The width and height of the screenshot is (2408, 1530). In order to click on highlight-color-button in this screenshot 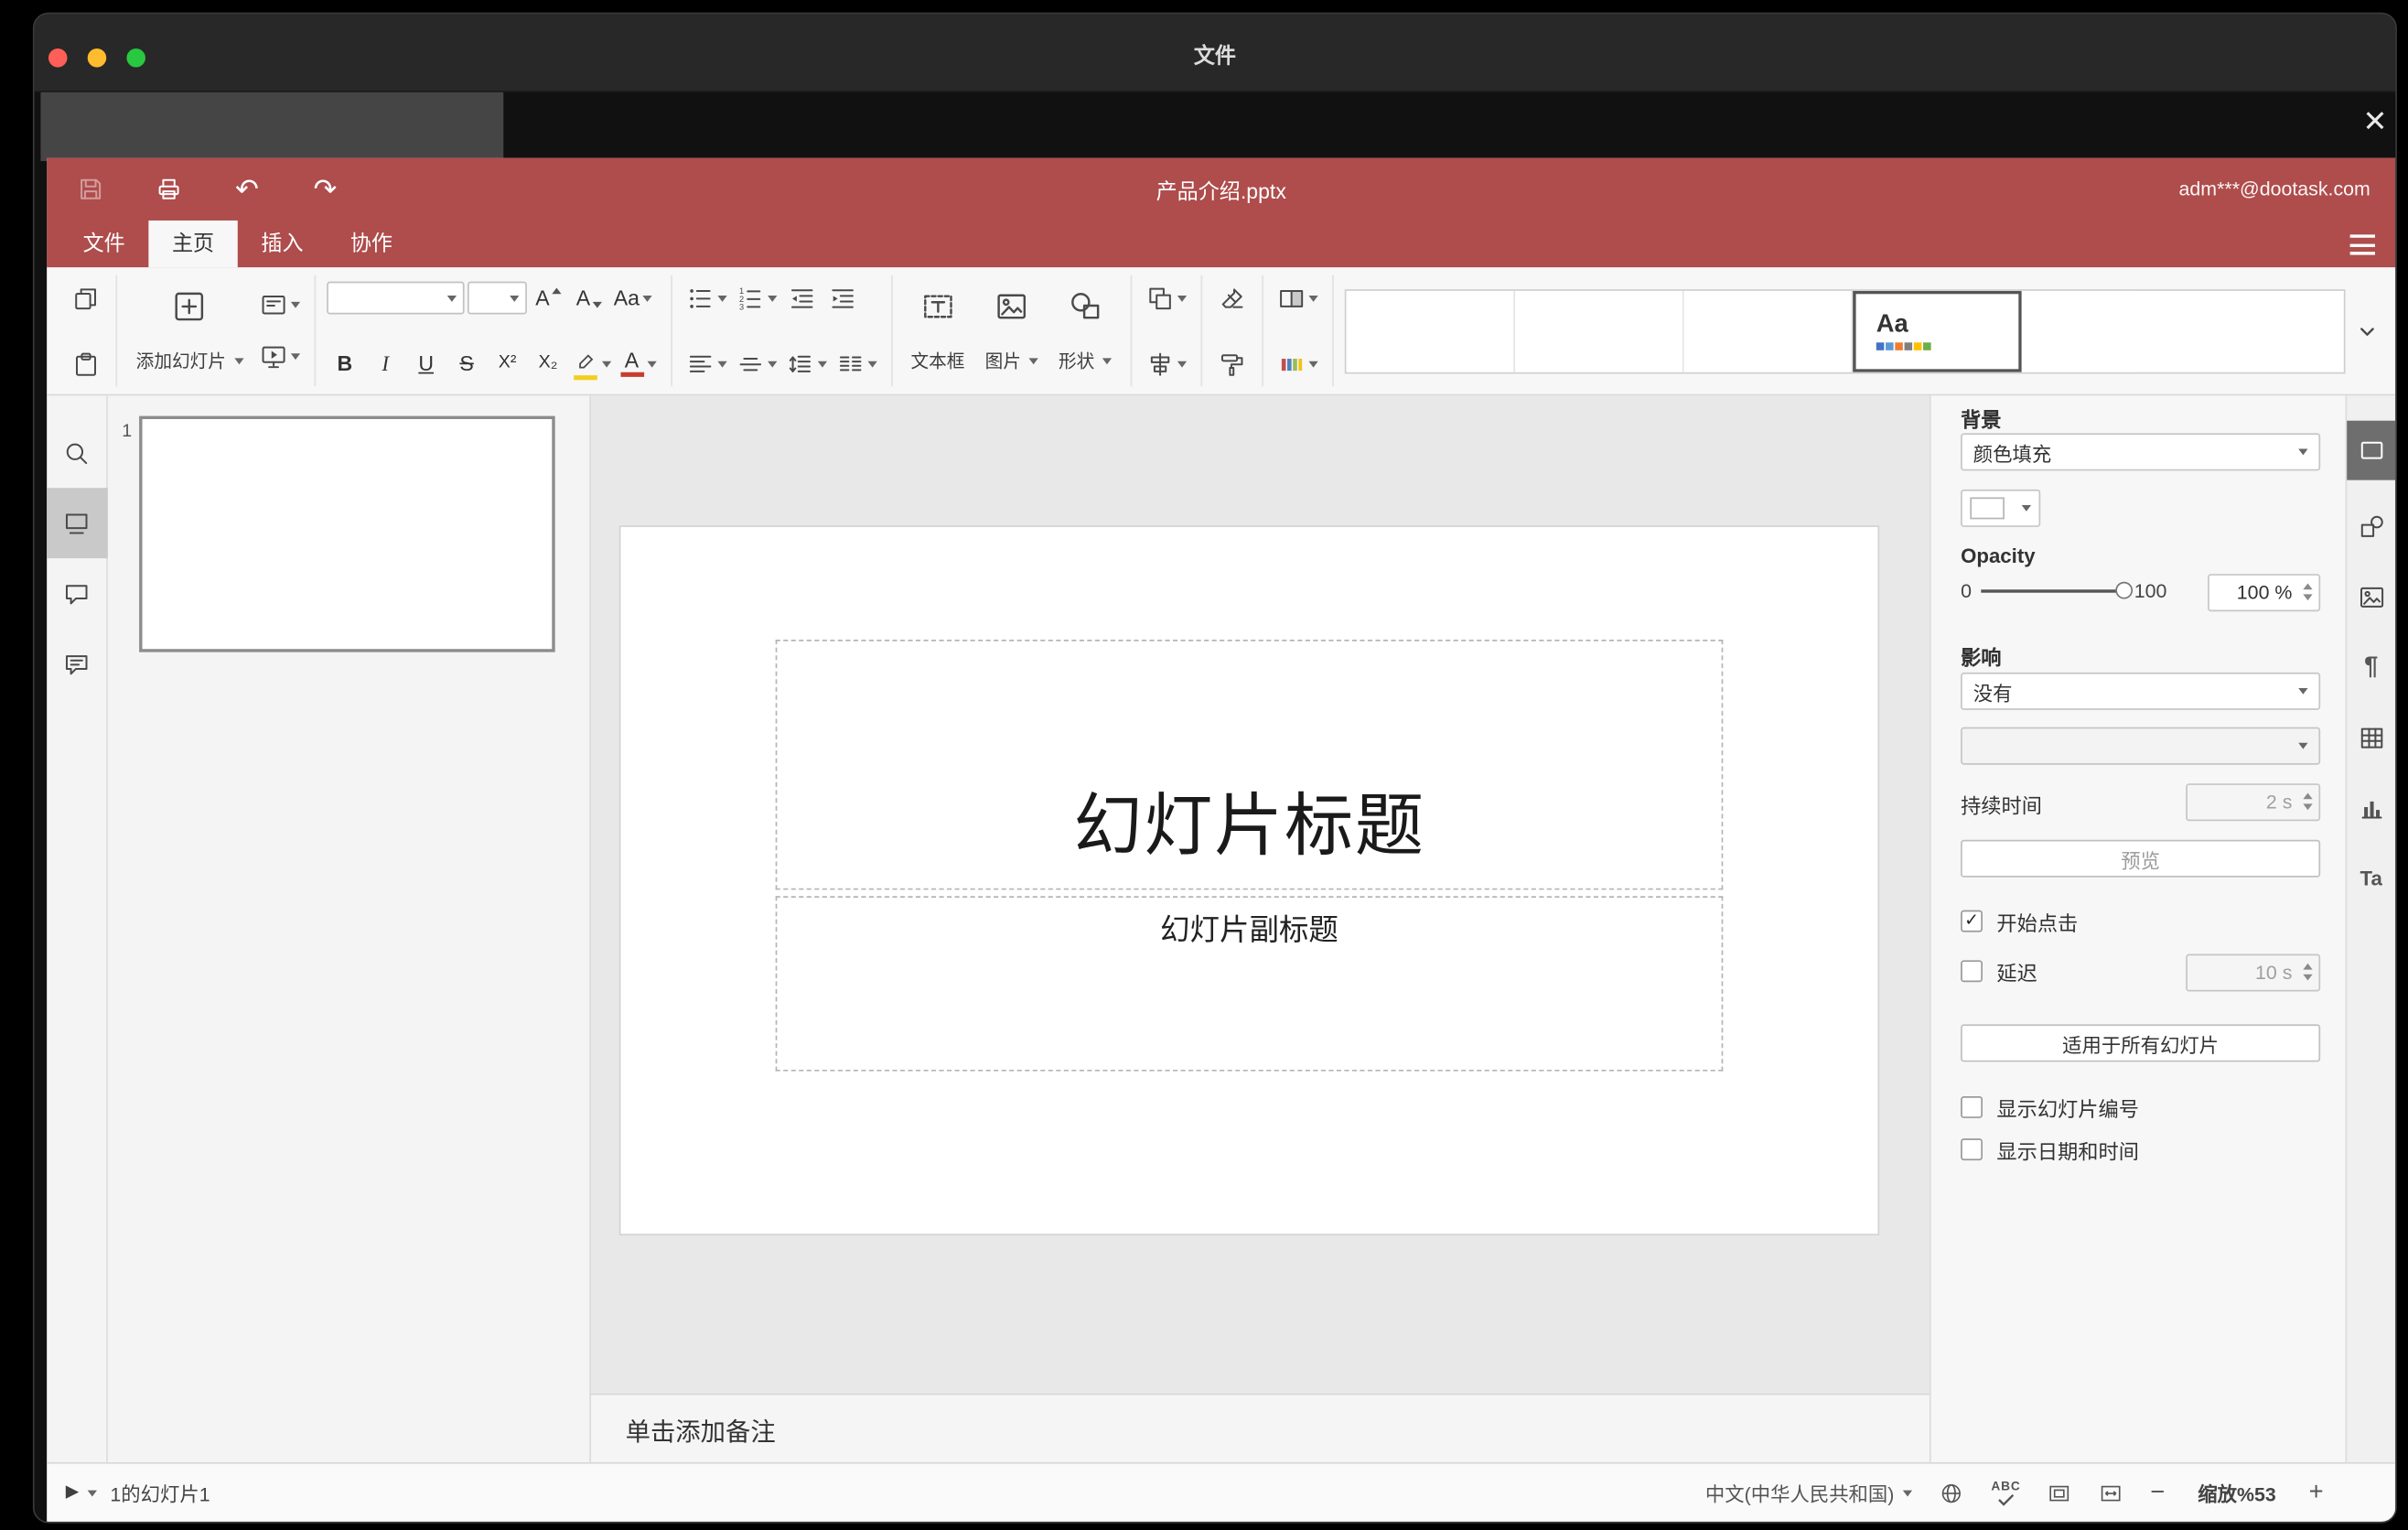, I will do `click(592, 363)`.